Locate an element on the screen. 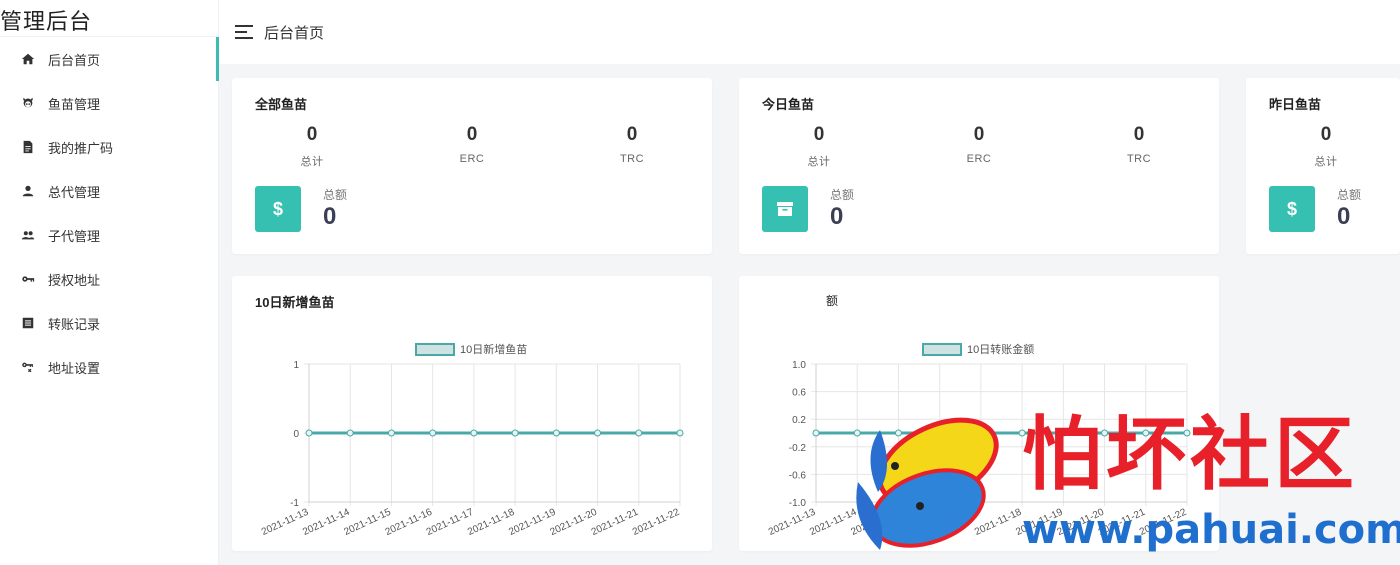  dollar-icon: $ is located at coordinates (1292, 209).